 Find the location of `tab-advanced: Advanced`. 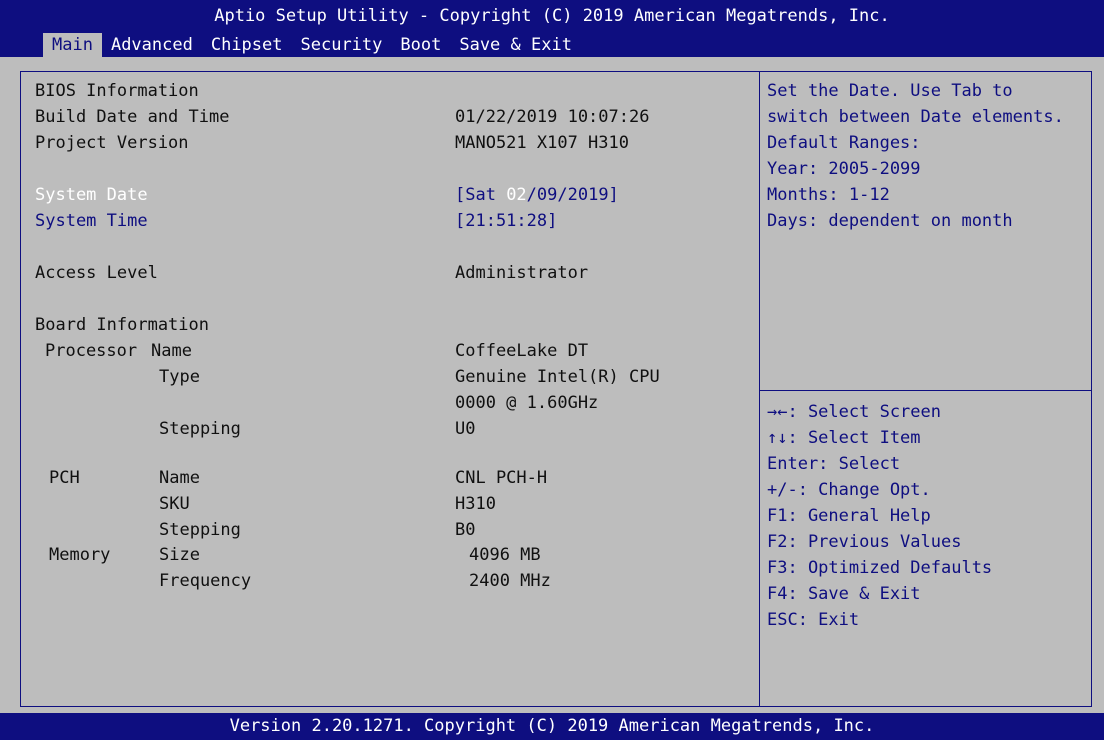

tab-advanced: Advanced is located at coordinates (152, 45).